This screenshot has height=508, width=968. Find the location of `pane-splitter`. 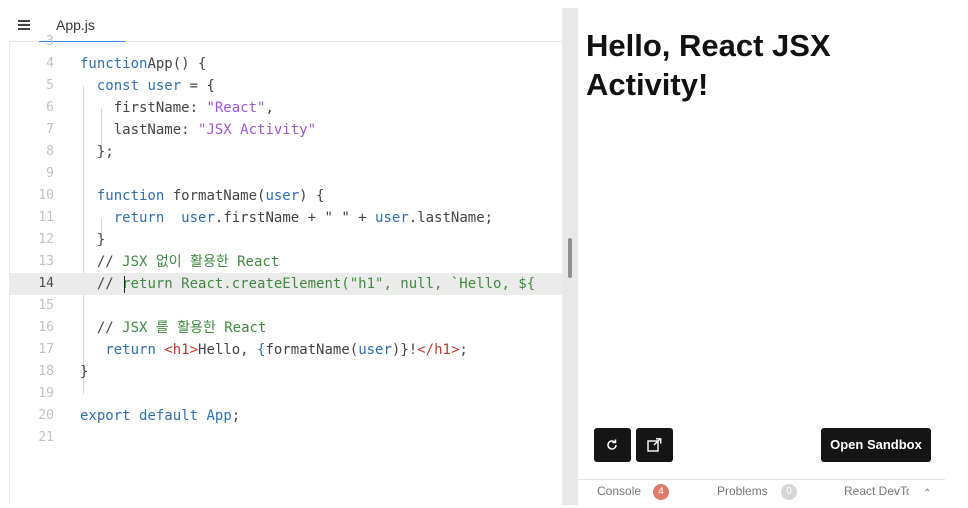

pane-splitter is located at coordinates (570, 256).